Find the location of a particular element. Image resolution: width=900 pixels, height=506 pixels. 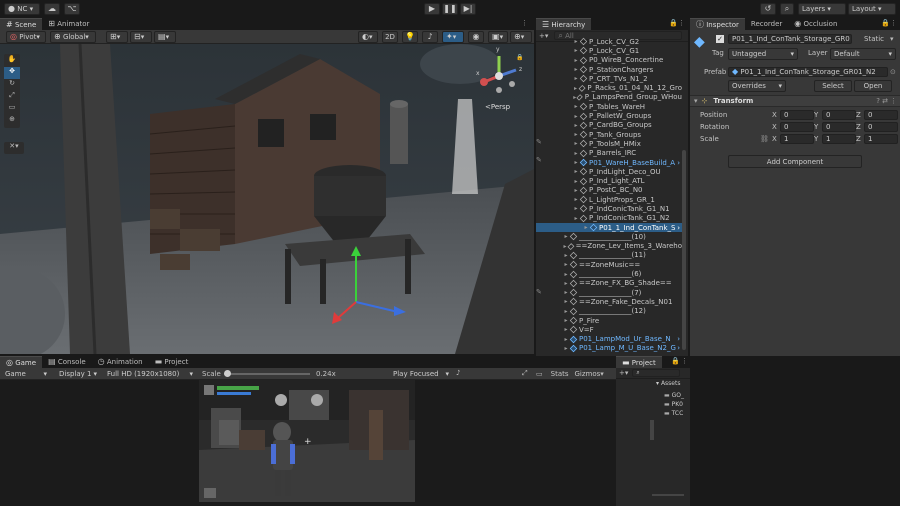

open-button: Open is located at coordinates (873, 86).